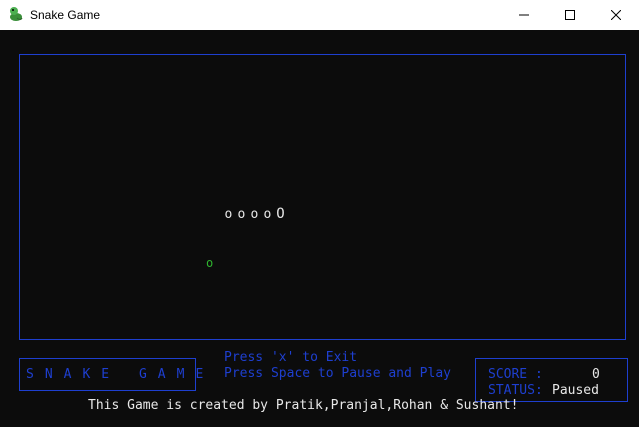  I want to click on game-title-box: SNAKE GAME, so click(111, 374).